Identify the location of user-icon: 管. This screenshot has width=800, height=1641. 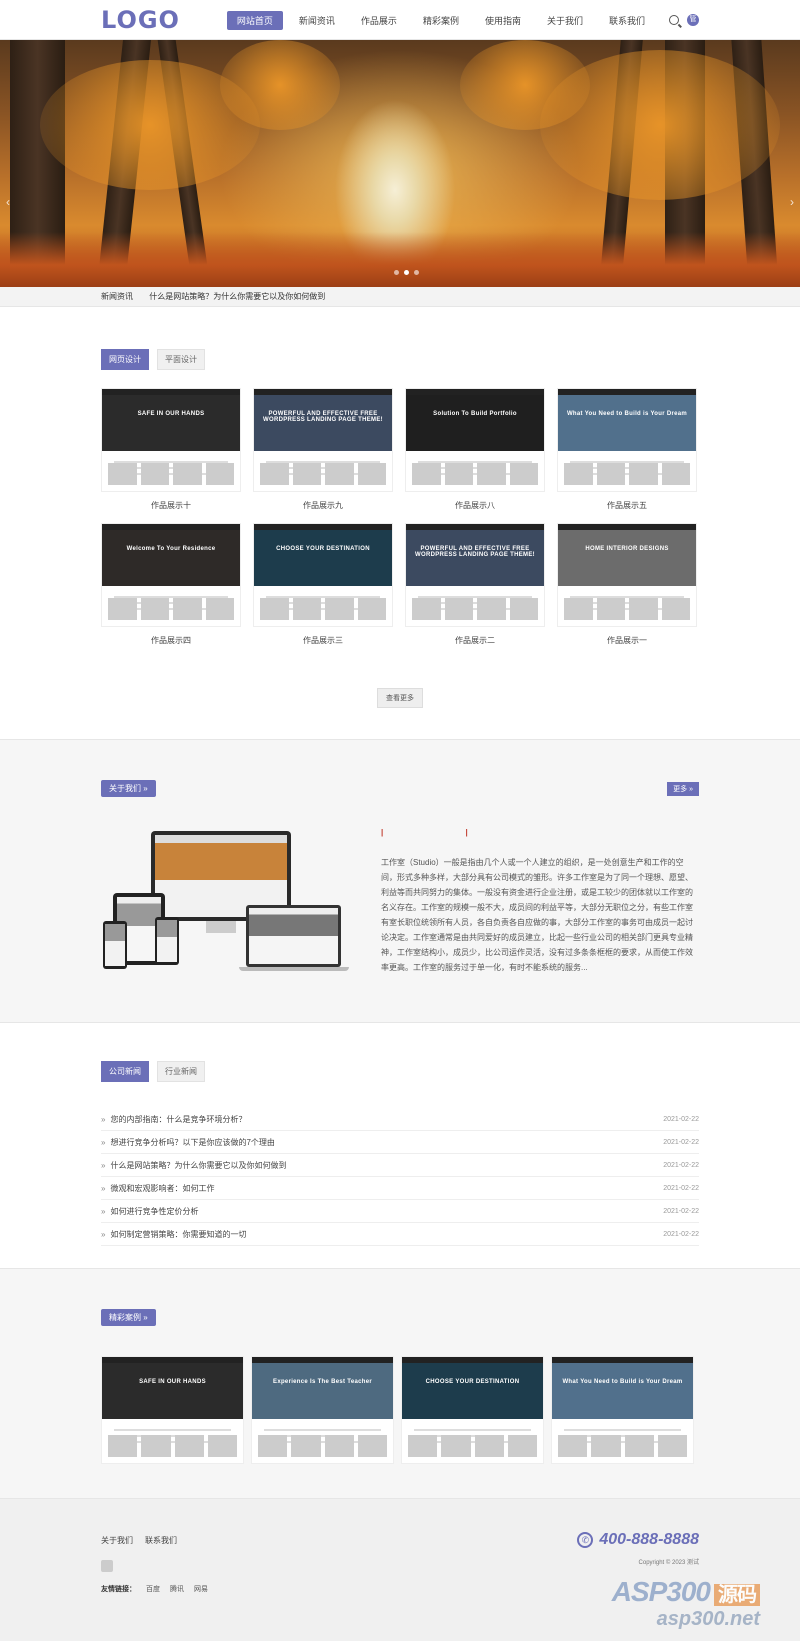
(693, 20).